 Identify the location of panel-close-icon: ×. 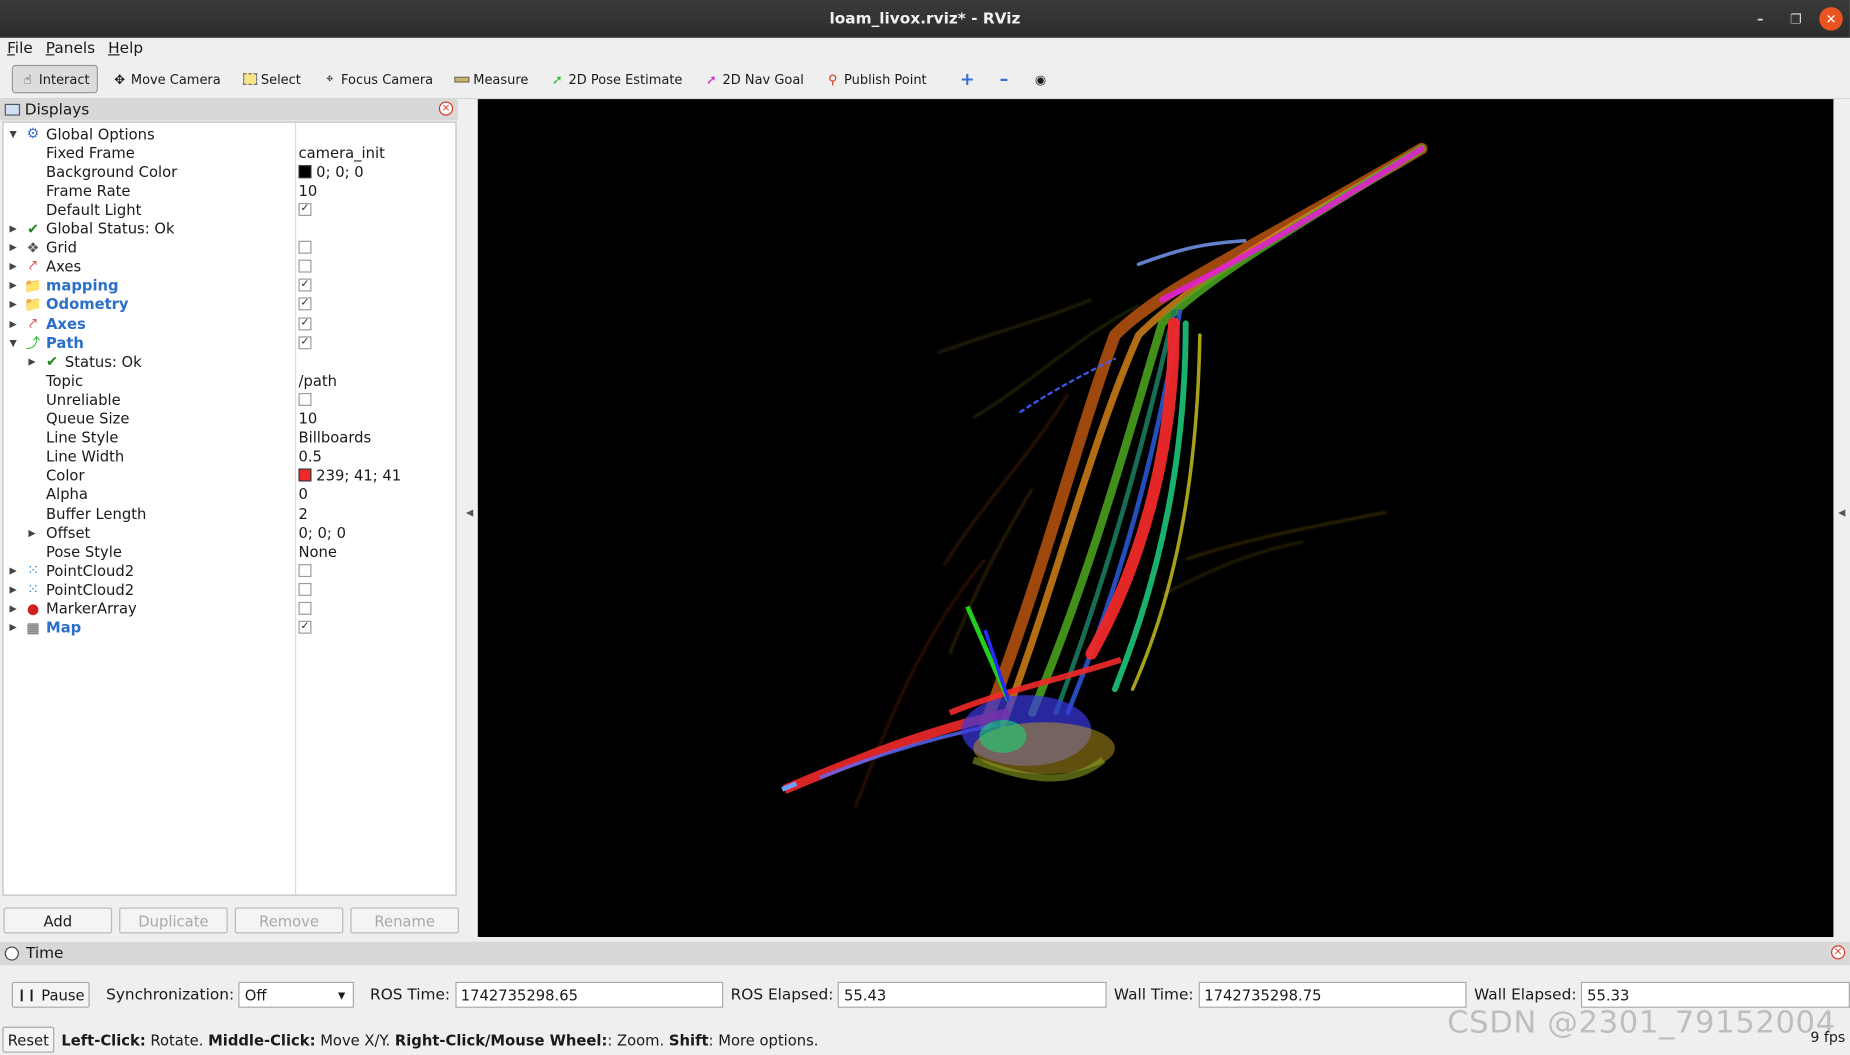
(446, 108).